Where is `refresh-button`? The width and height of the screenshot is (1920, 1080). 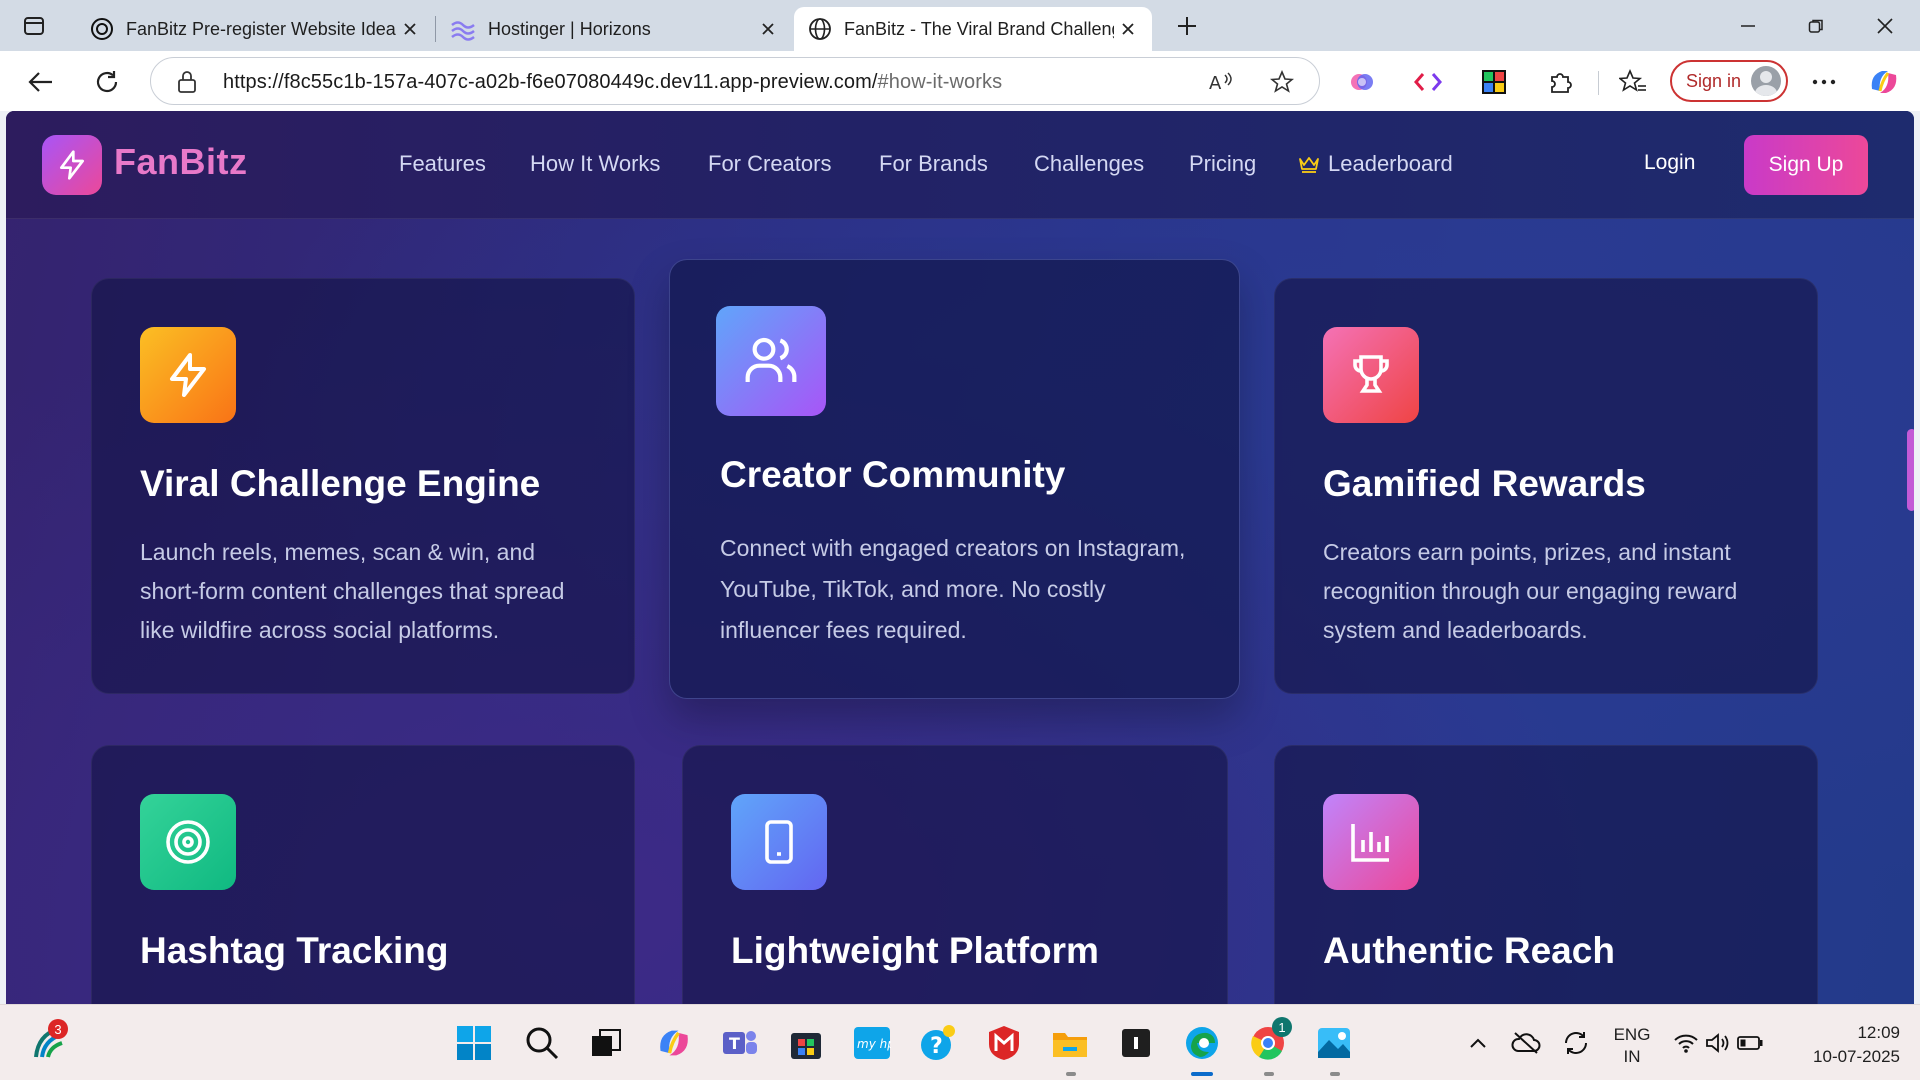 refresh-button is located at coordinates (107, 82).